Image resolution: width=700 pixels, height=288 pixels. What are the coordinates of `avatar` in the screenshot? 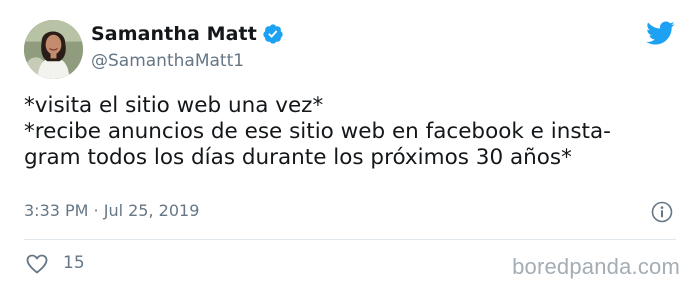 It's located at (53, 49).